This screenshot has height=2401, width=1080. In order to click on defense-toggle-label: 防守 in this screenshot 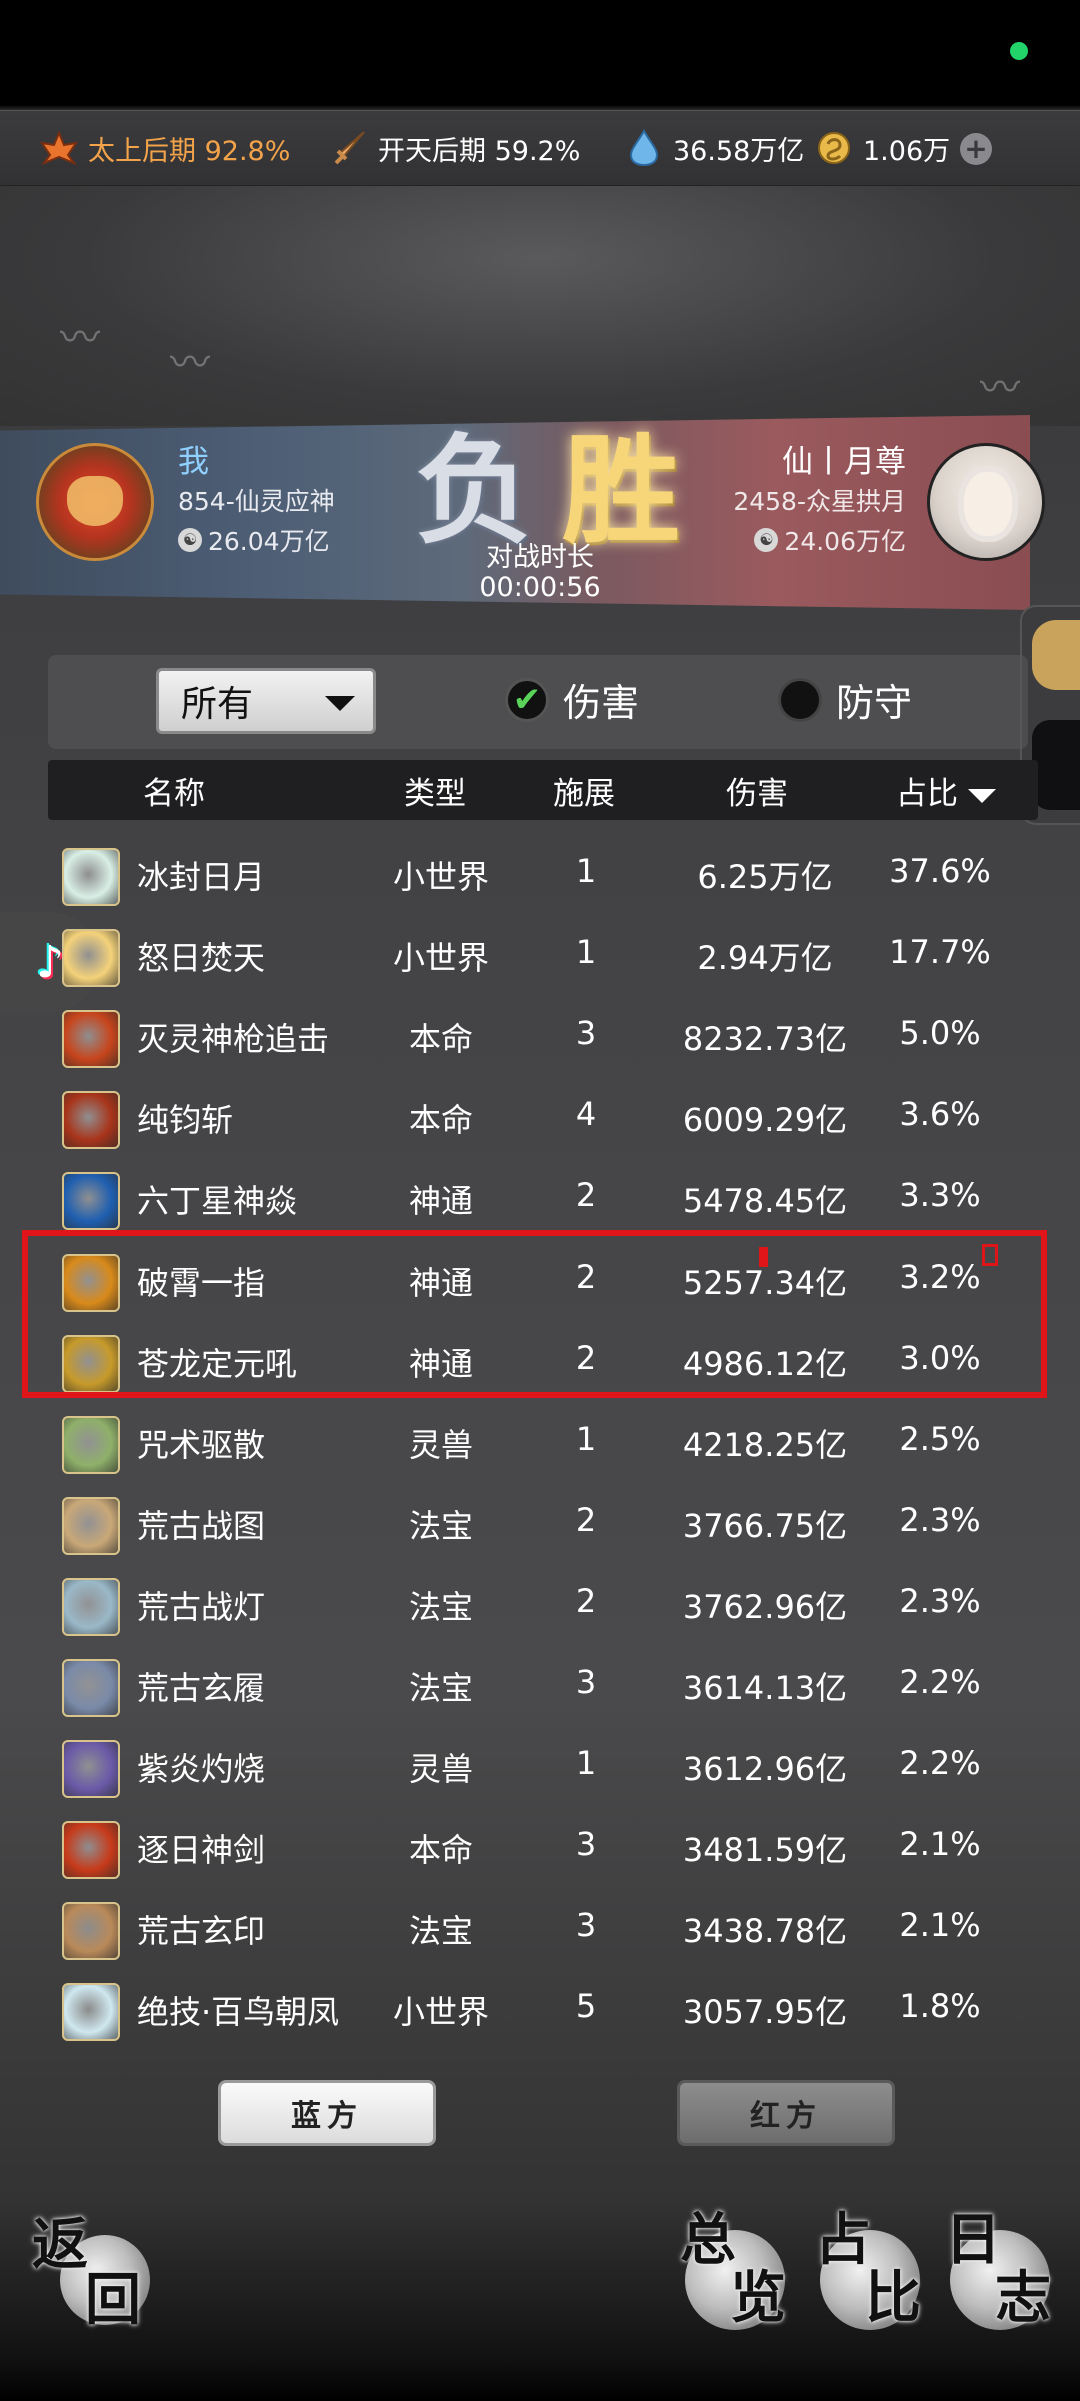, I will do `click(874, 703)`.